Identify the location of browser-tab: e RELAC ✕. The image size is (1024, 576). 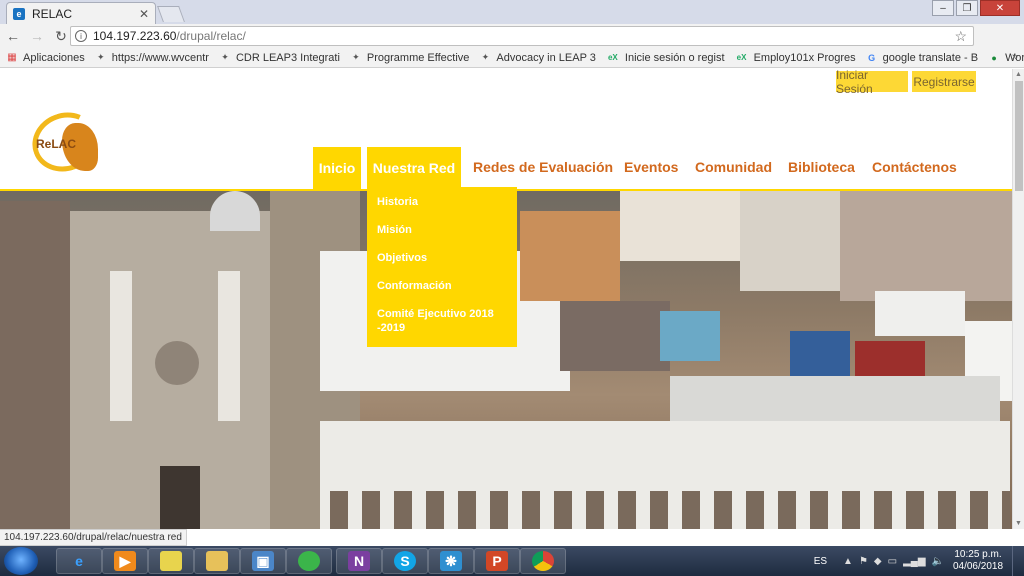
(81, 13).